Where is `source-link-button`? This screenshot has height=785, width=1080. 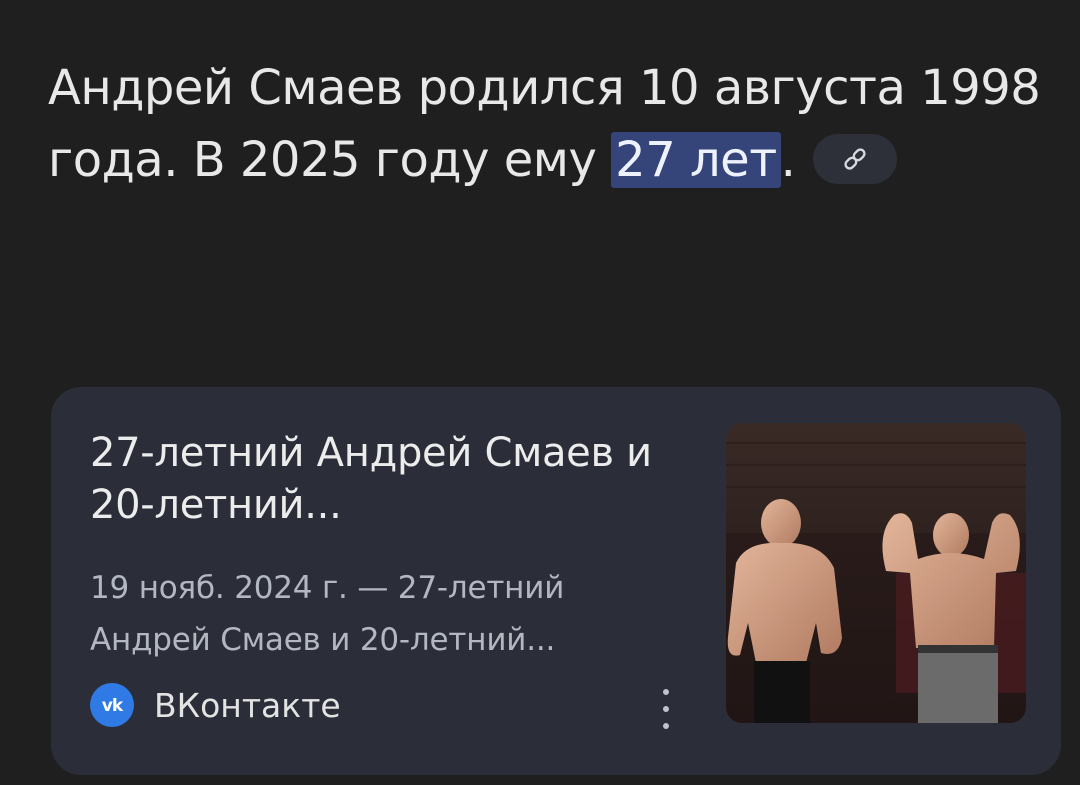
source-link-button is located at coordinates (855, 159).